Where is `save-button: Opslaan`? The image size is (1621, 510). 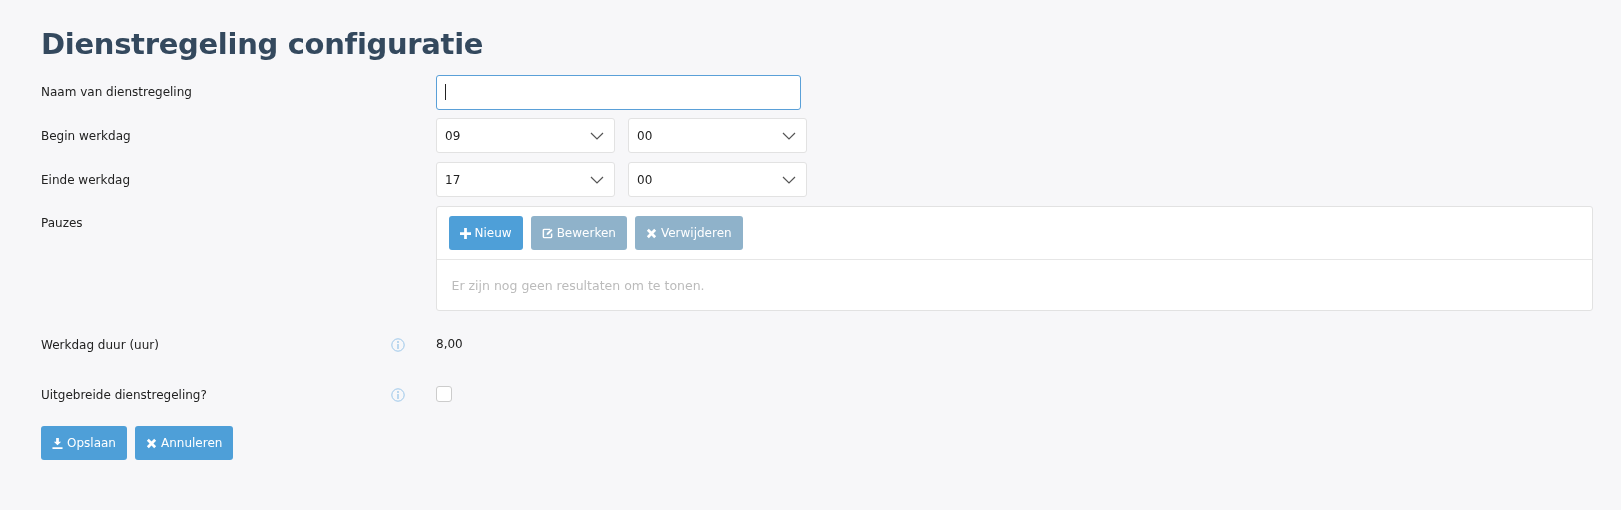
save-button: Opslaan is located at coordinates (84, 443).